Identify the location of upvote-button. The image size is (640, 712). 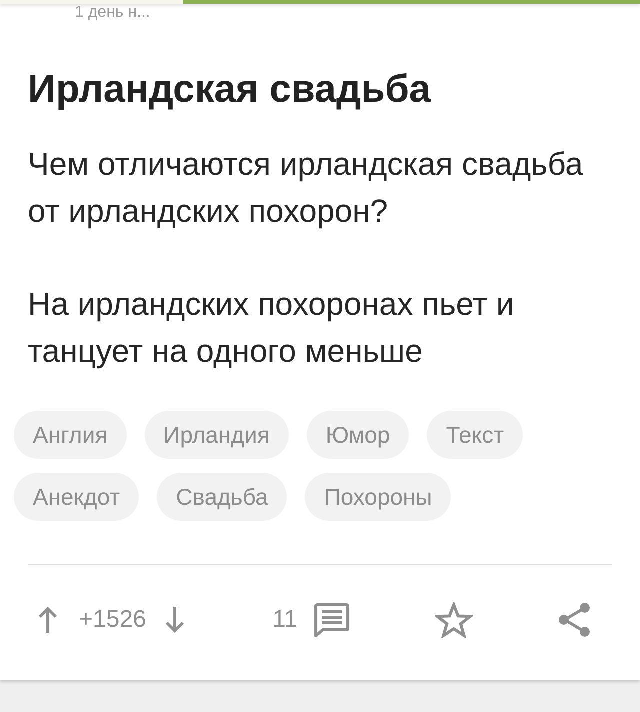
(48, 620).